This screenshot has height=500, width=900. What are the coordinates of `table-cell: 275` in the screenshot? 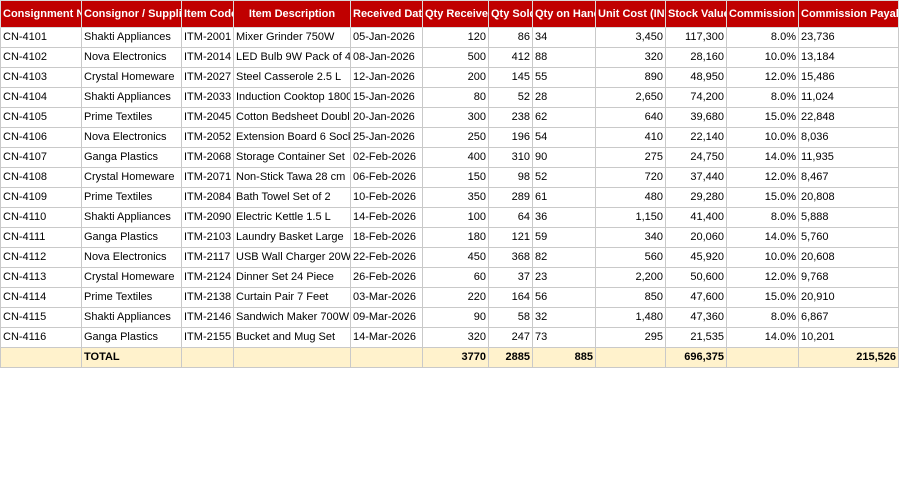 It's located at (630, 157).